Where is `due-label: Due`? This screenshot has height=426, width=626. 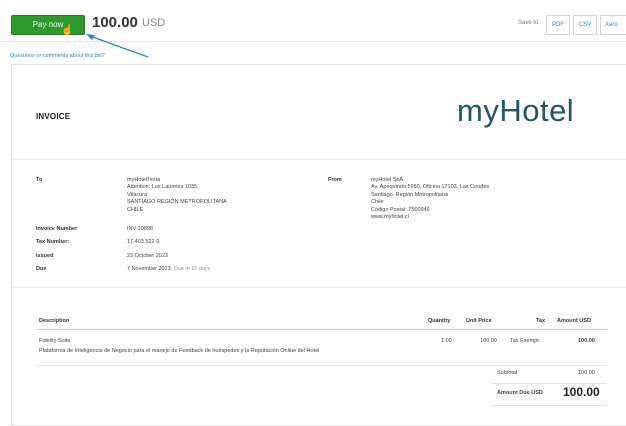 due-label: Due is located at coordinates (41, 269).